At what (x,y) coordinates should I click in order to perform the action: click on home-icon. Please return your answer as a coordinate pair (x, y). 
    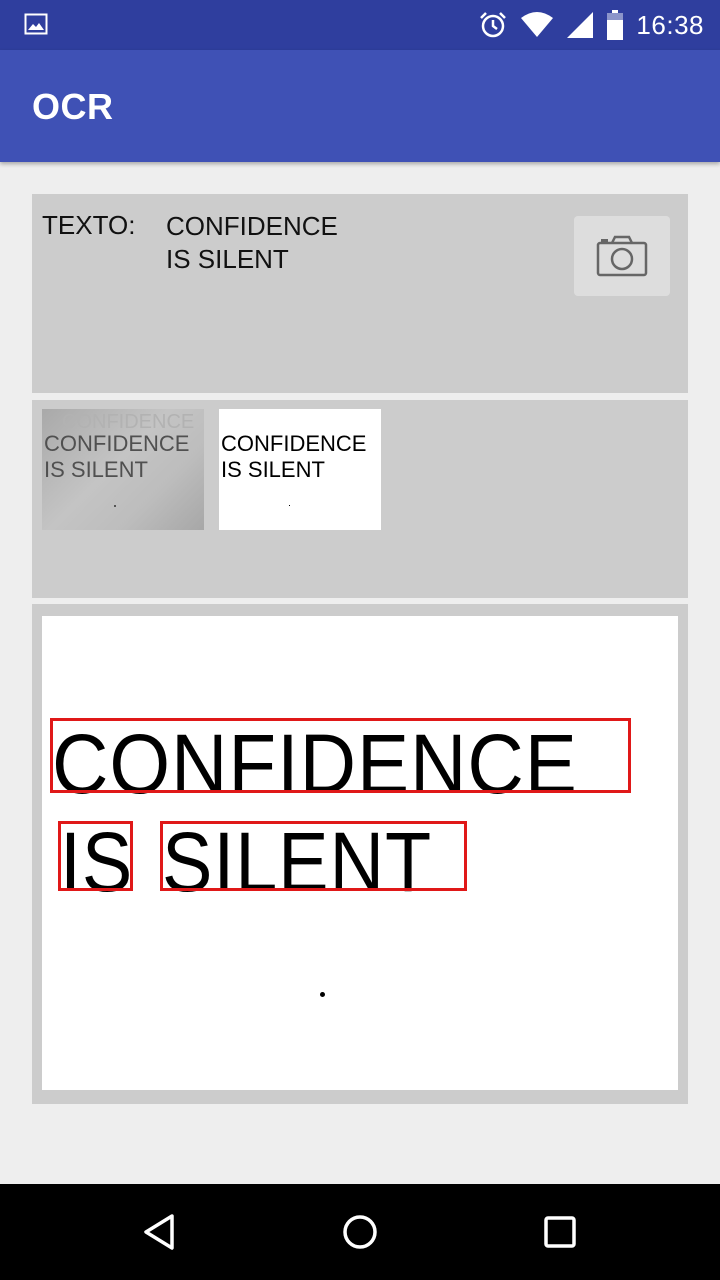
    Looking at the image, I should click on (360, 1232).